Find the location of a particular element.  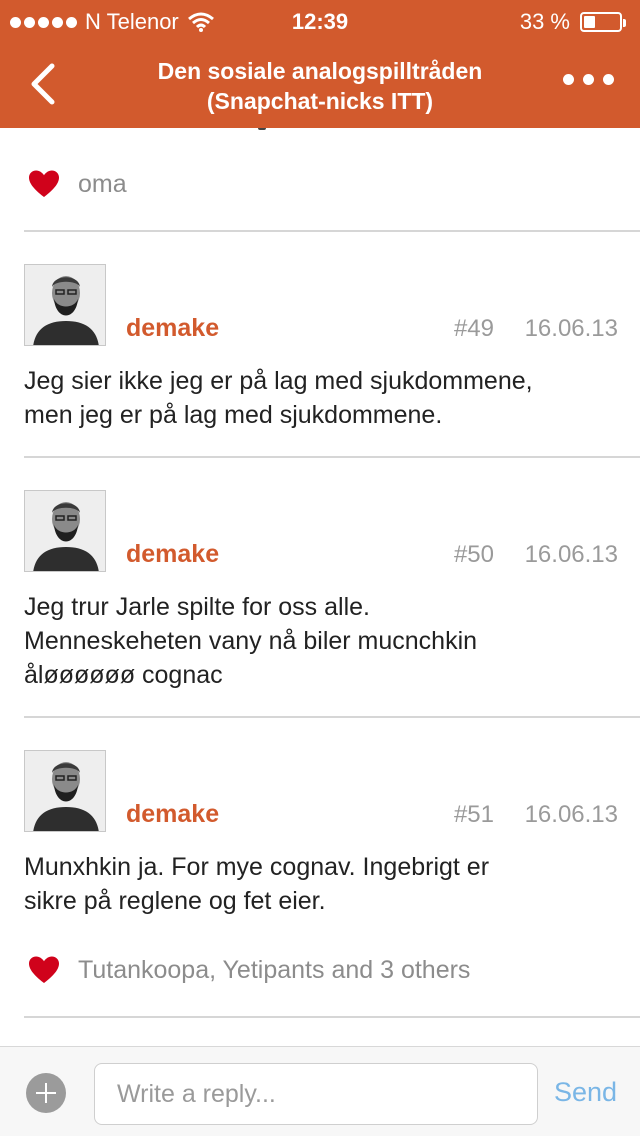

likes-text: Tutankoopa, Yetipants and 3 others is located at coordinates (274, 969).